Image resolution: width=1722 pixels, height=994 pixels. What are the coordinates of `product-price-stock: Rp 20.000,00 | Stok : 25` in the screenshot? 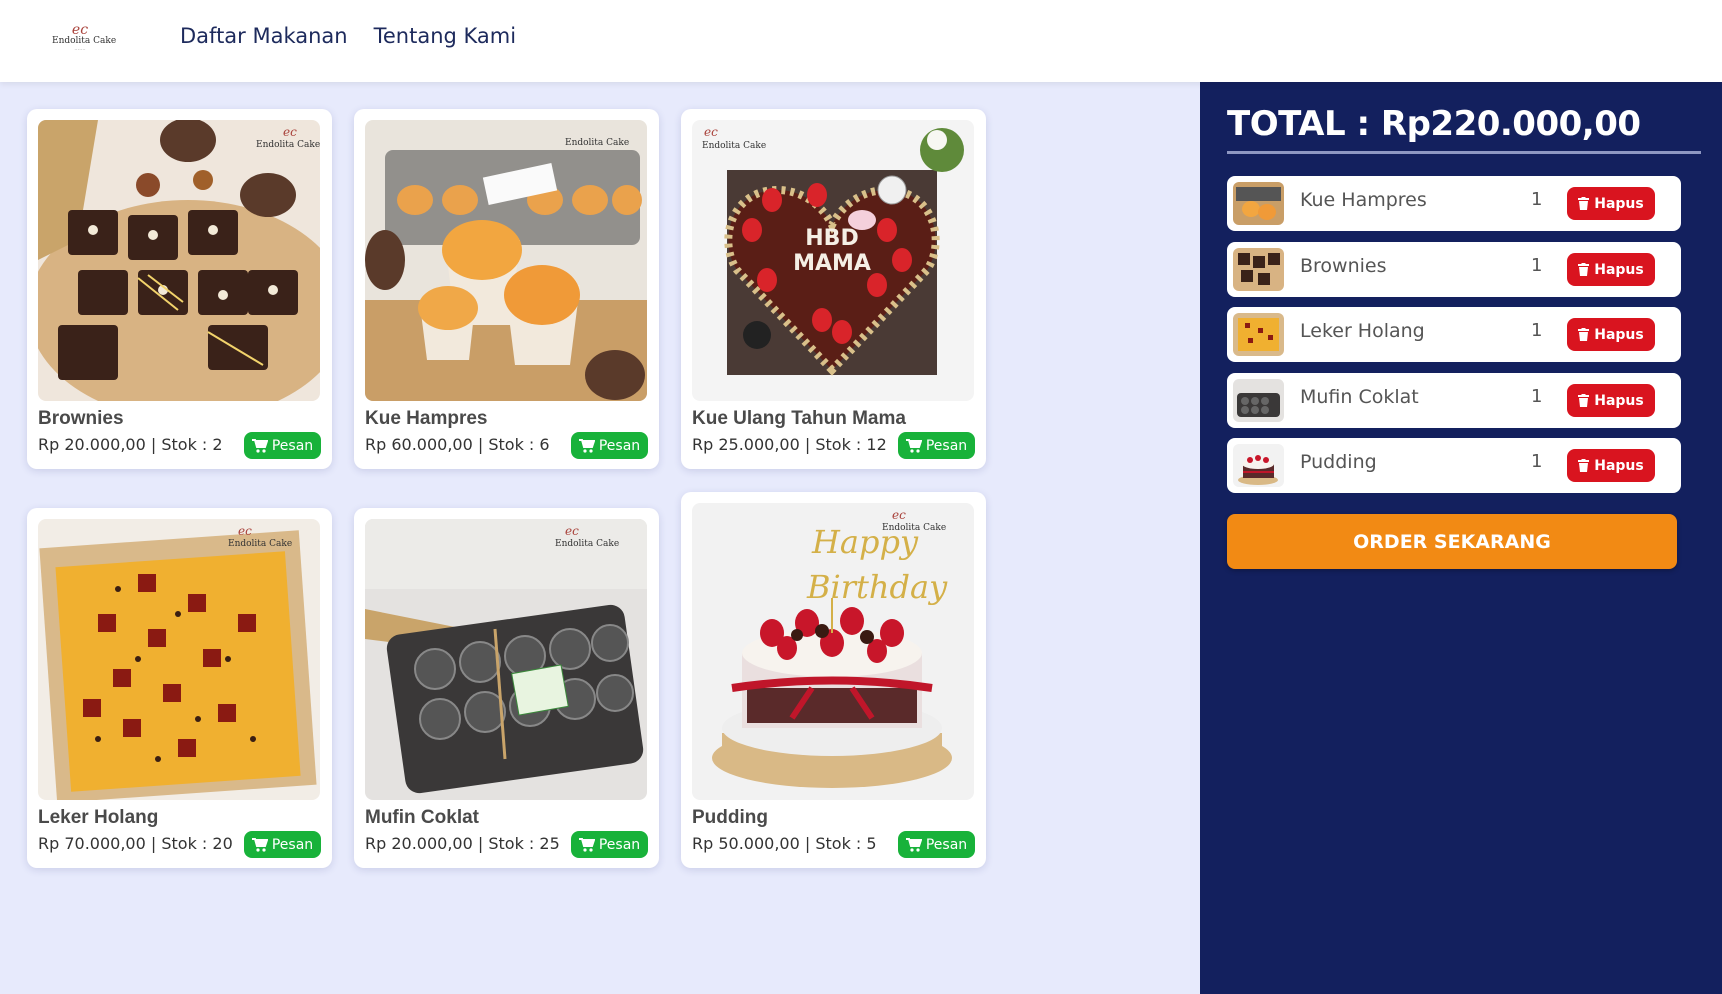 It's located at (462, 843).